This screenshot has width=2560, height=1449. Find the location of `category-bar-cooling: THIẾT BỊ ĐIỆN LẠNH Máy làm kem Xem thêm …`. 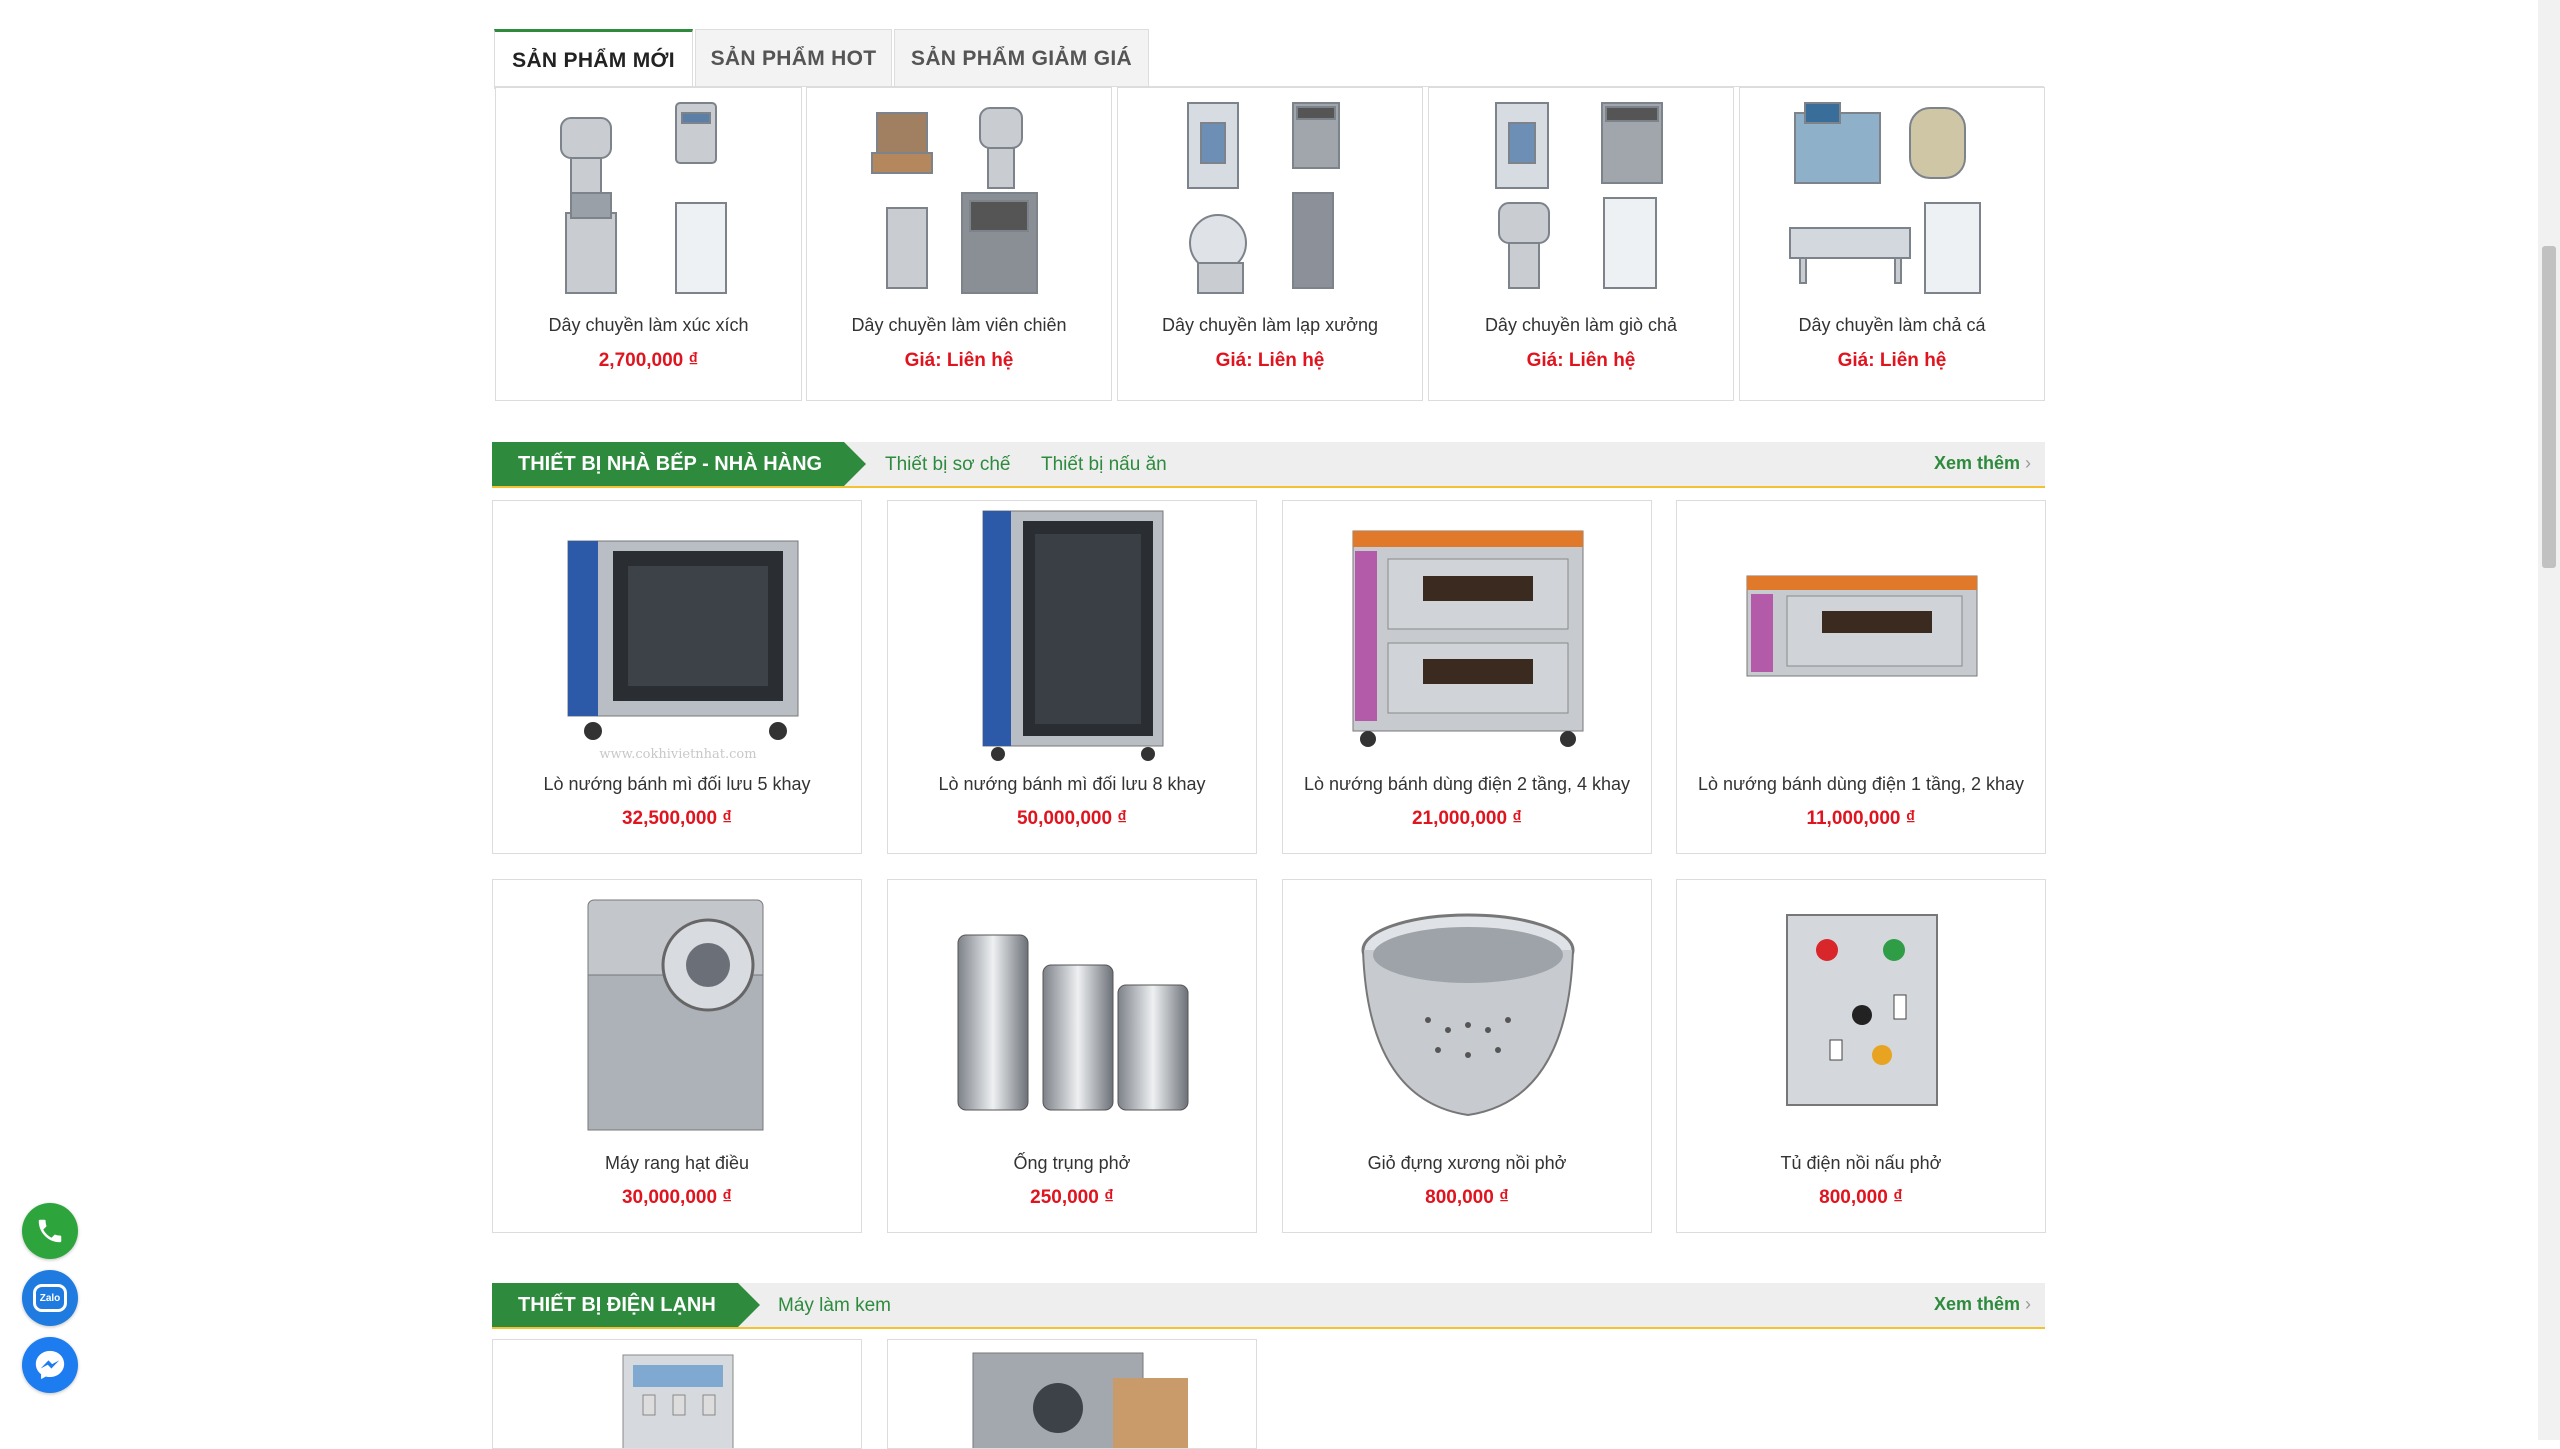

category-bar-cooling: THIẾT BỊ ĐIỆN LẠNH Máy làm kem Xem thêm … is located at coordinates (1268, 1306).